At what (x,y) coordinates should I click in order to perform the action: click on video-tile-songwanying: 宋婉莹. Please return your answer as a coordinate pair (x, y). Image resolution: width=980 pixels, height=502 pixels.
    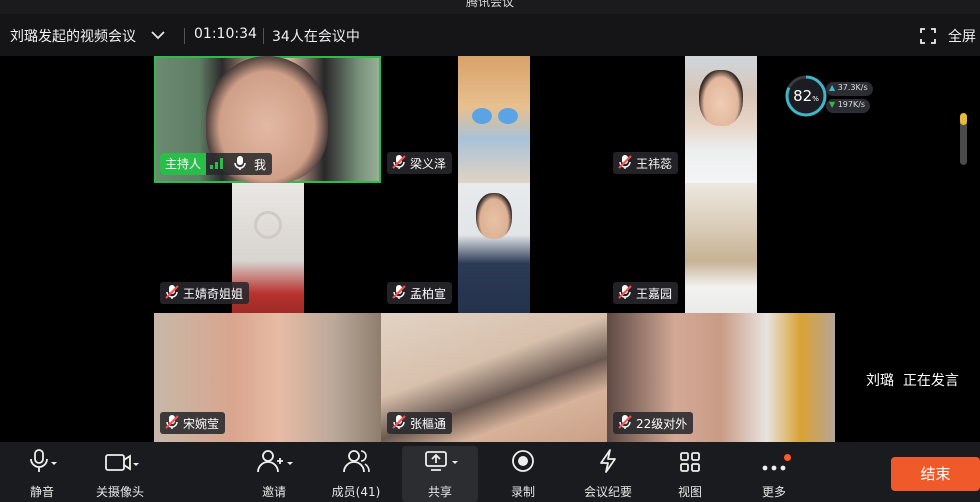
    Looking at the image, I should click on (267, 377).